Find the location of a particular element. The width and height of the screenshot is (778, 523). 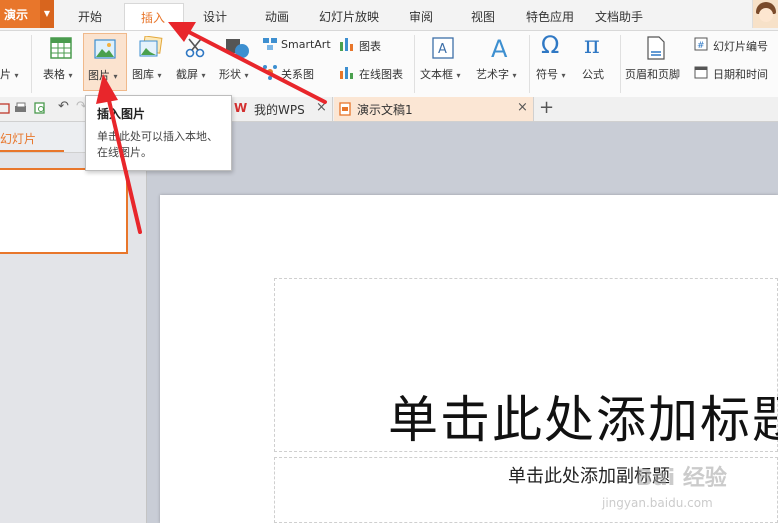

wordart-icon: A is located at coordinates (499, 48).